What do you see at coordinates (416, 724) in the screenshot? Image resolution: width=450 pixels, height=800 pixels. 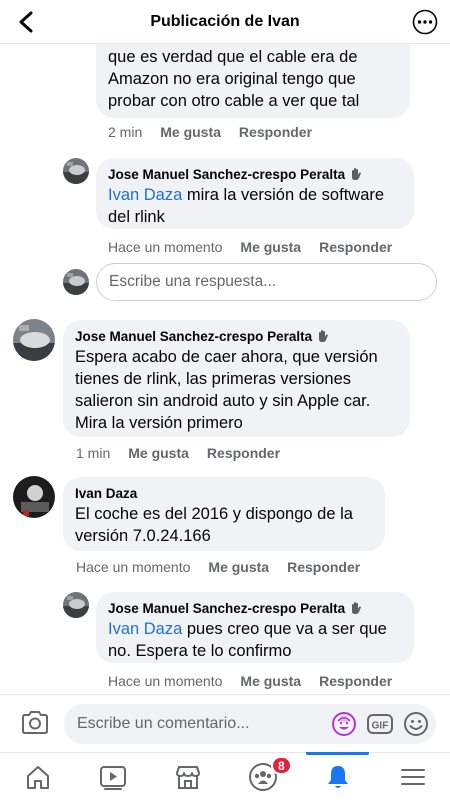 I see `emoji-icon` at bounding box center [416, 724].